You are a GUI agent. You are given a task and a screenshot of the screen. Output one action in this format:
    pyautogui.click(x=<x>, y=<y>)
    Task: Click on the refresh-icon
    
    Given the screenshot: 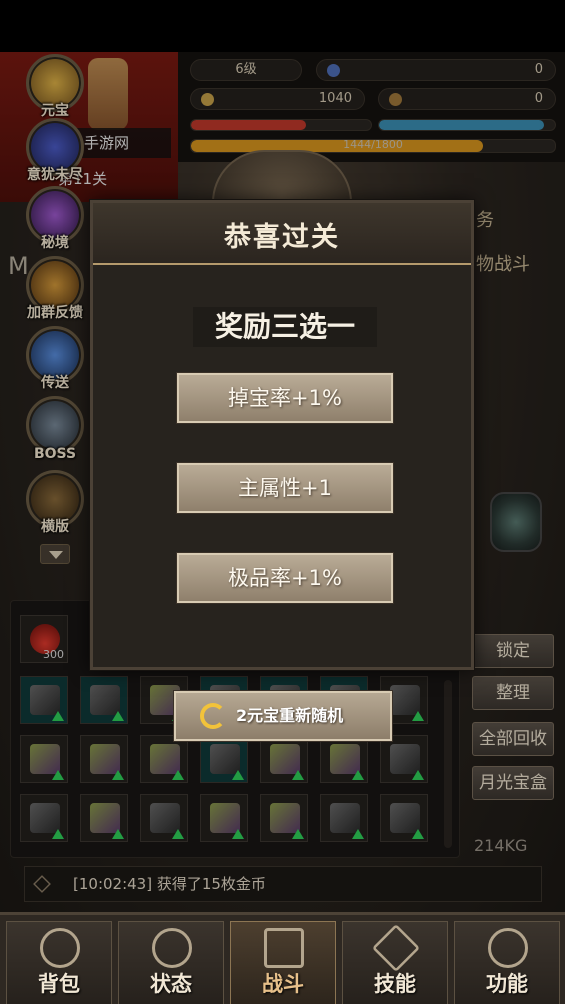 What is the action you would take?
    pyautogui.click(x=213, y=716)
    